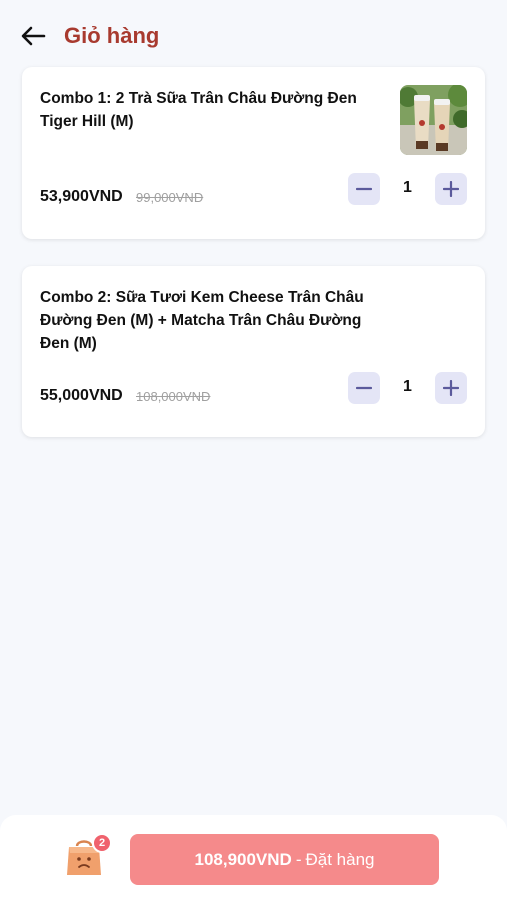 The width and height of the screenshot is (507, 900). I want to click on product-image, so click(433, 120).